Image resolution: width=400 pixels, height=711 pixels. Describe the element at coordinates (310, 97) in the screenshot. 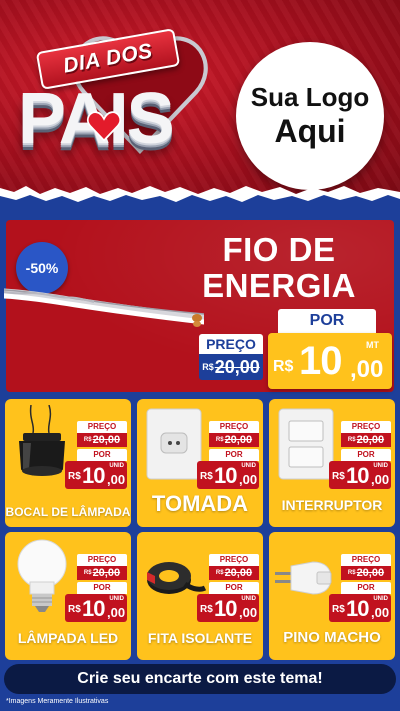

I see `logo-text-line1: Sua Logo` at that location.